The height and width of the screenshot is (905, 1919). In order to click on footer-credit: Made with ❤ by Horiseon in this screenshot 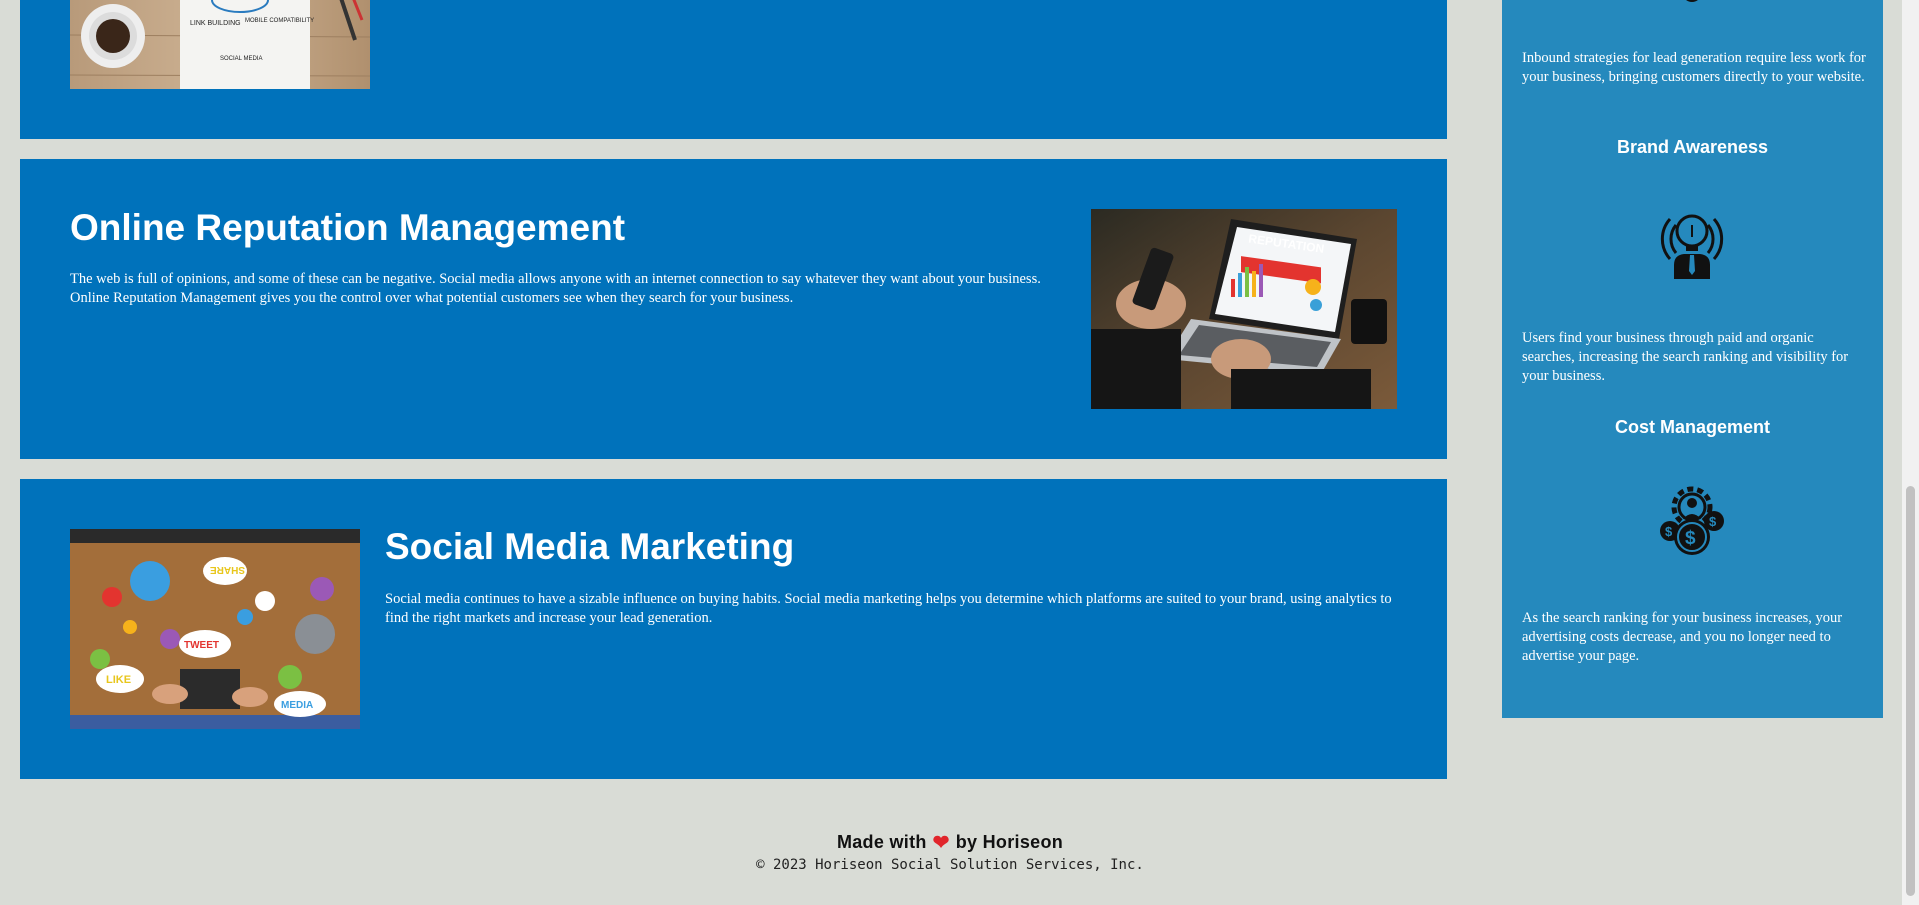, I will do `click(950, 842)`.